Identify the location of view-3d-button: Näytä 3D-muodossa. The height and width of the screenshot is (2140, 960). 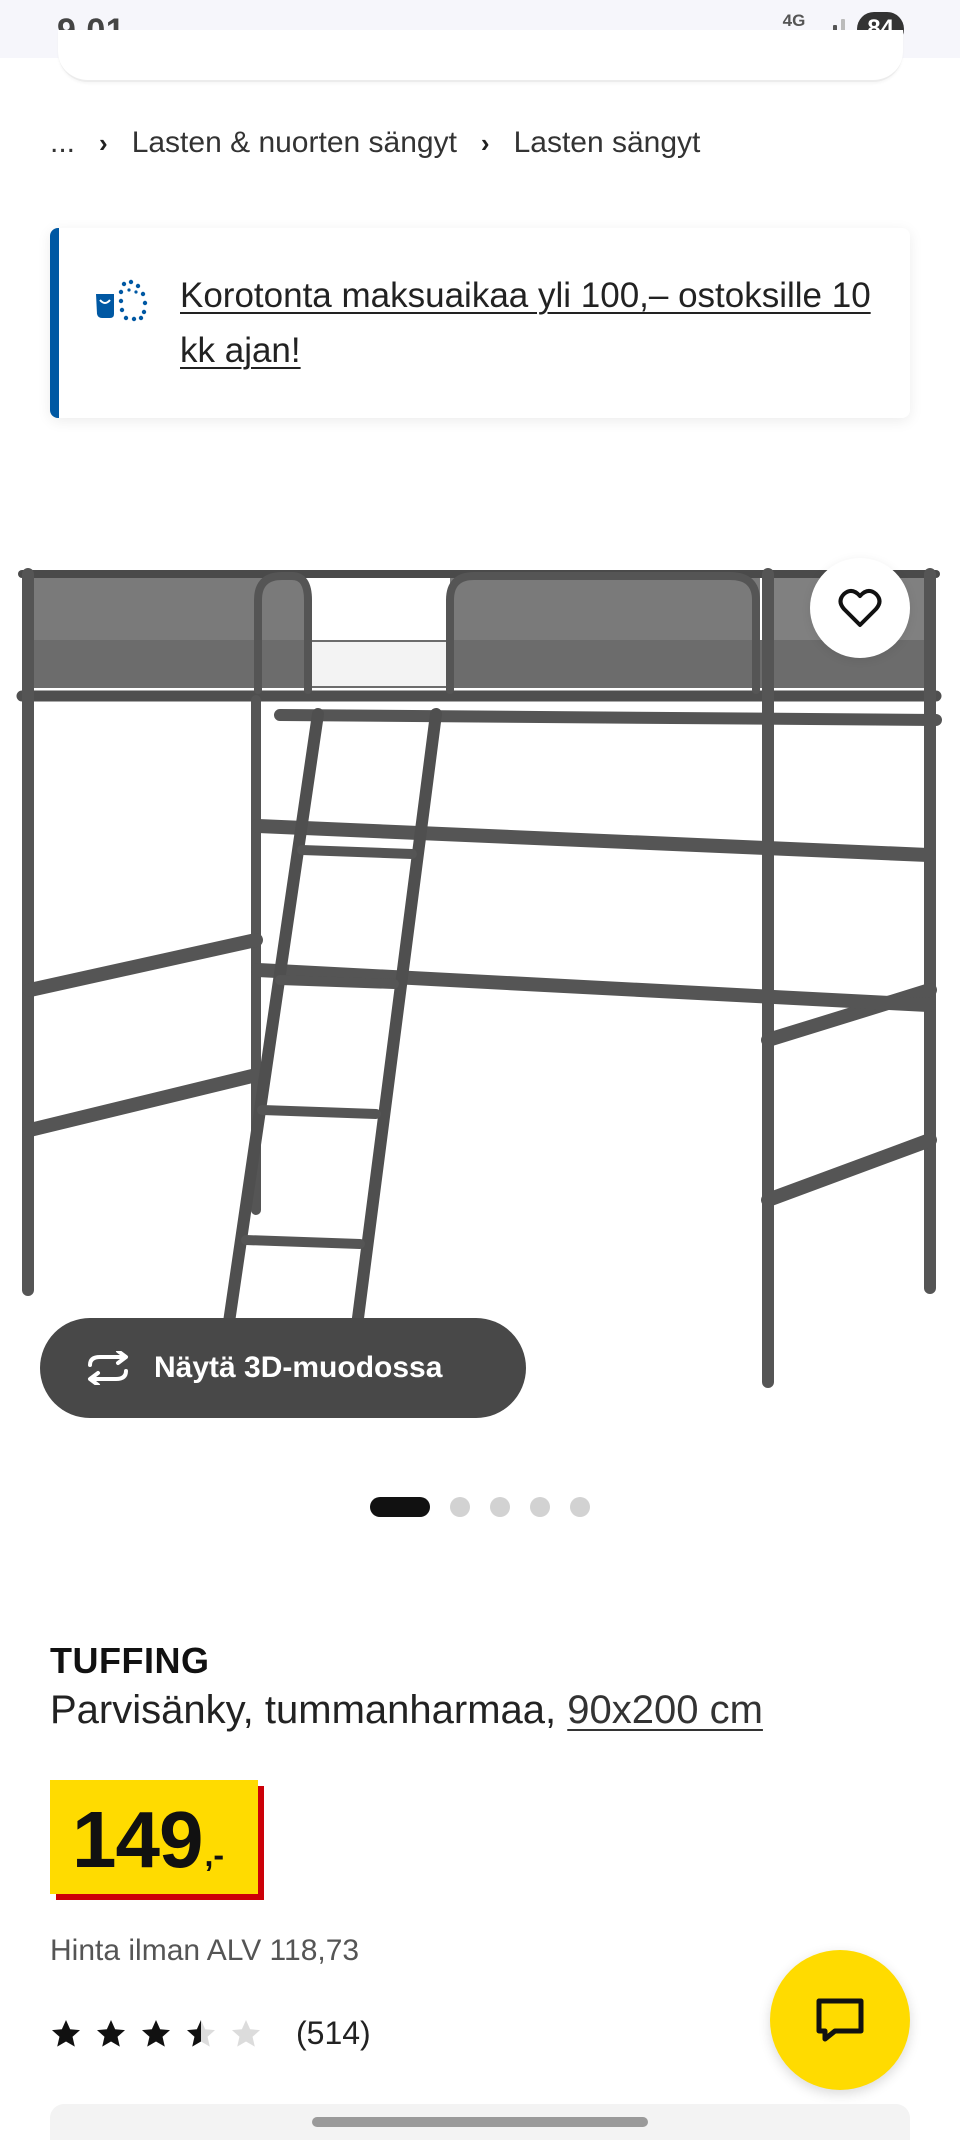
(283, 1368).